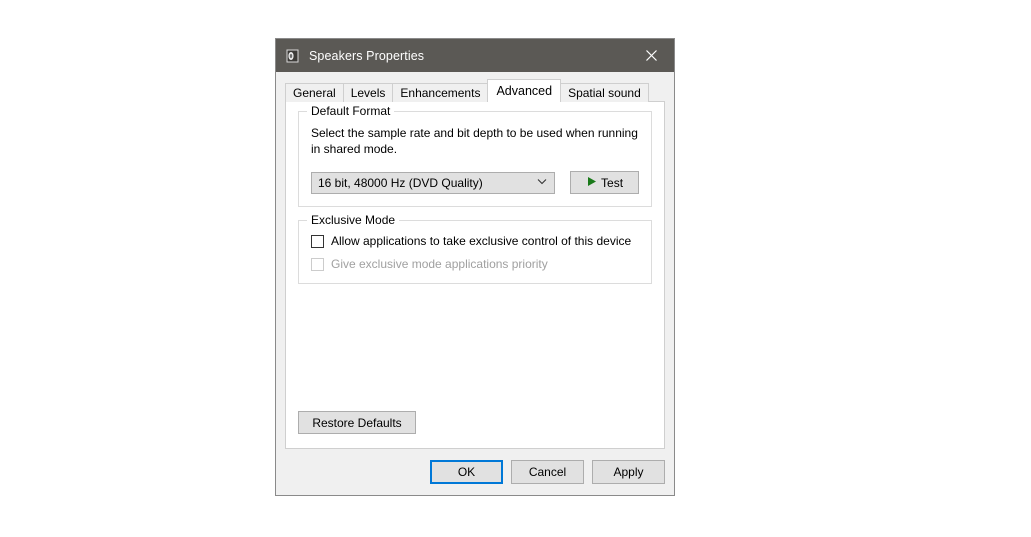  Describe the element at coordinates (651, 55) in the screenshot. I see `close-icon` at that location.